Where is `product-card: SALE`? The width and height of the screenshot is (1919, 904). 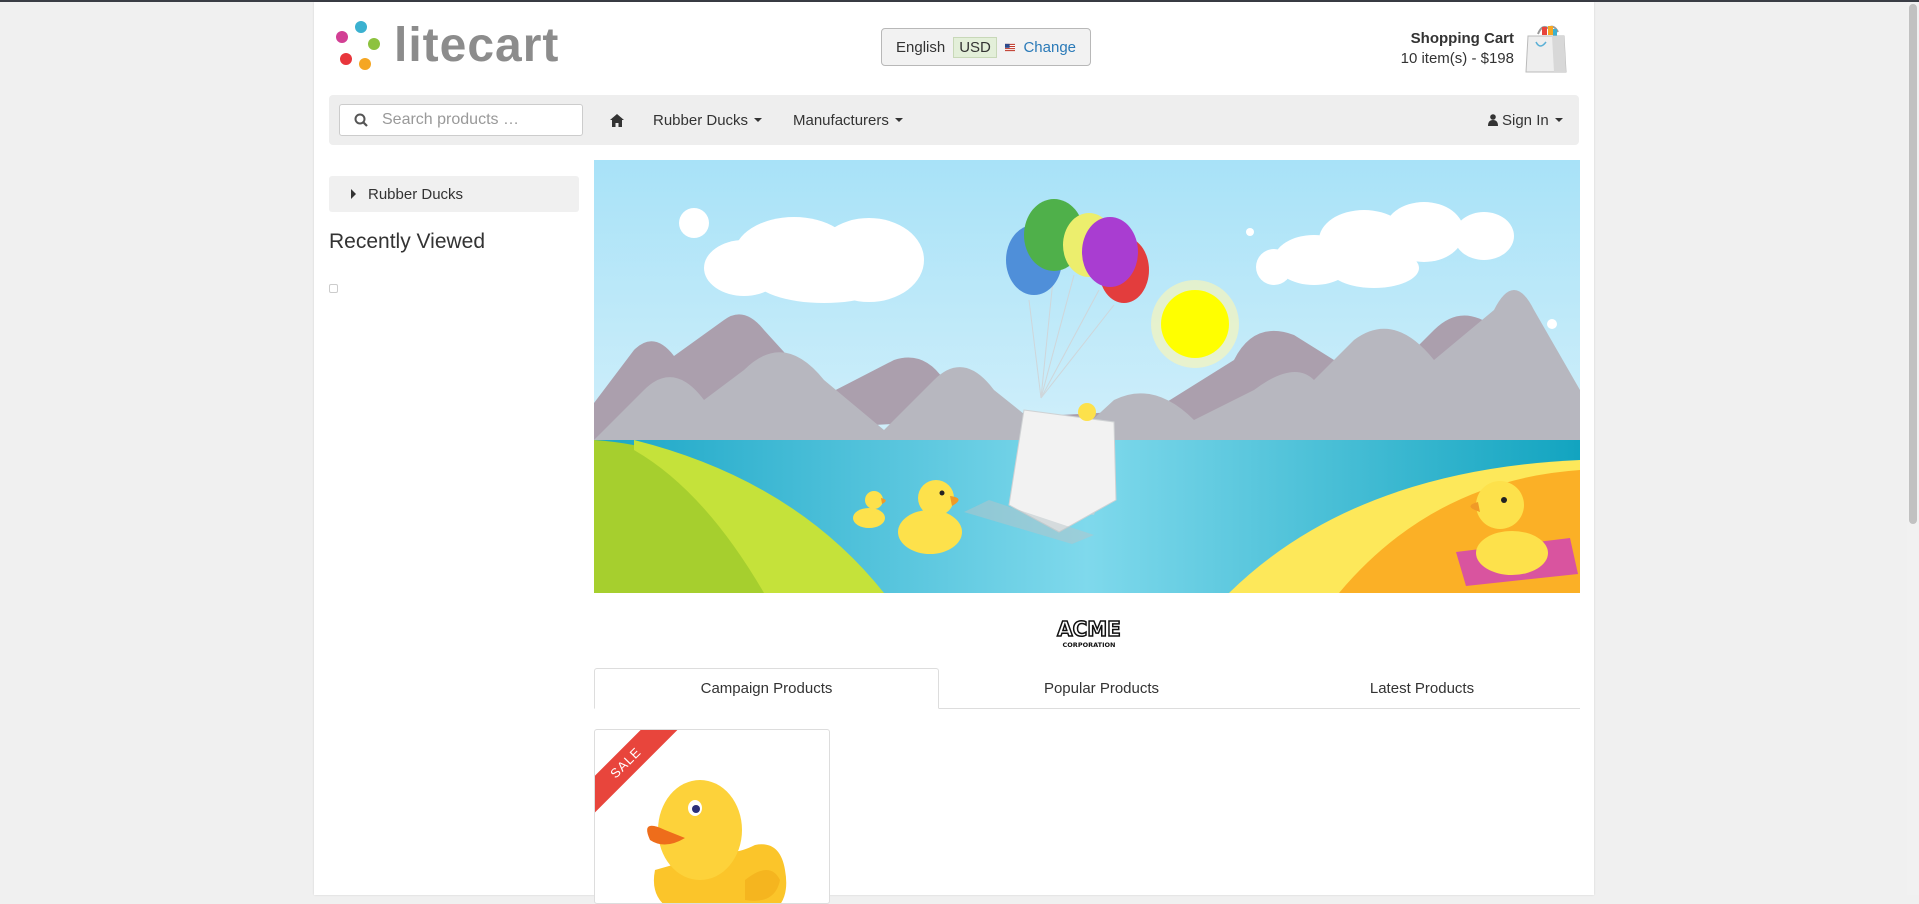 product-card: SALE is located at coordinates (712, 816).